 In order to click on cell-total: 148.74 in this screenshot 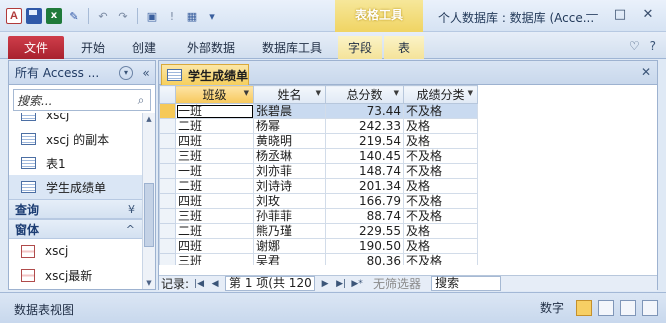, I will do `click(364, 171)`.